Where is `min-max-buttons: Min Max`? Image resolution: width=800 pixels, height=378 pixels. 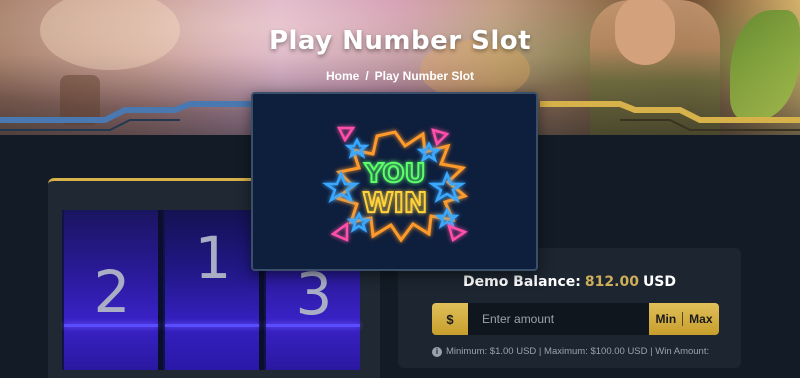 min-max-buttons: Min Max is located at coordinates (684, 319).